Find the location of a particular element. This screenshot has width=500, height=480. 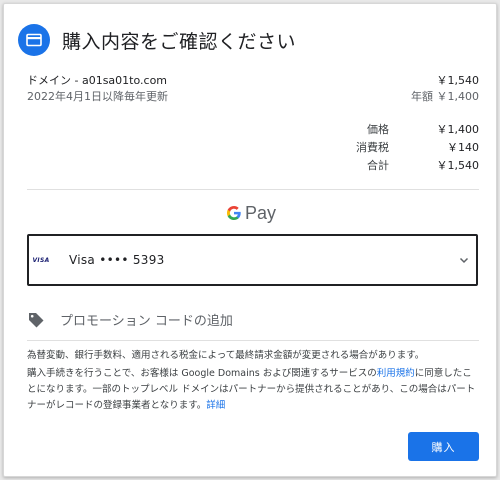

total-value: ￥1,540 is located at coordinates (458, 165).